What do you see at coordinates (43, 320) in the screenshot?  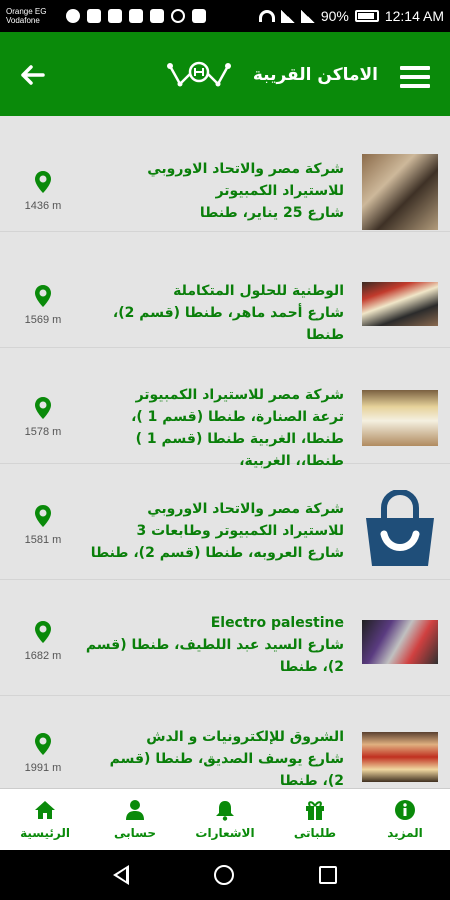 I see `distance-label: 1569 m` at bounding box center [43, 320].